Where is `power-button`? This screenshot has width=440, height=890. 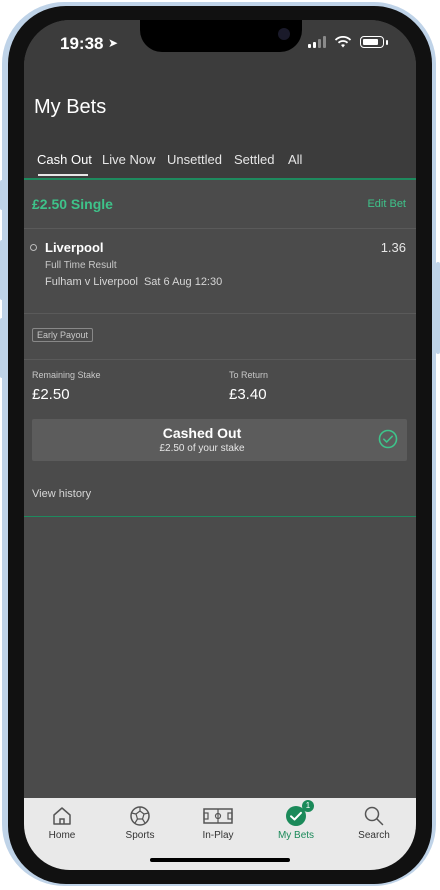
power-button is located at coordinates (438, 308).